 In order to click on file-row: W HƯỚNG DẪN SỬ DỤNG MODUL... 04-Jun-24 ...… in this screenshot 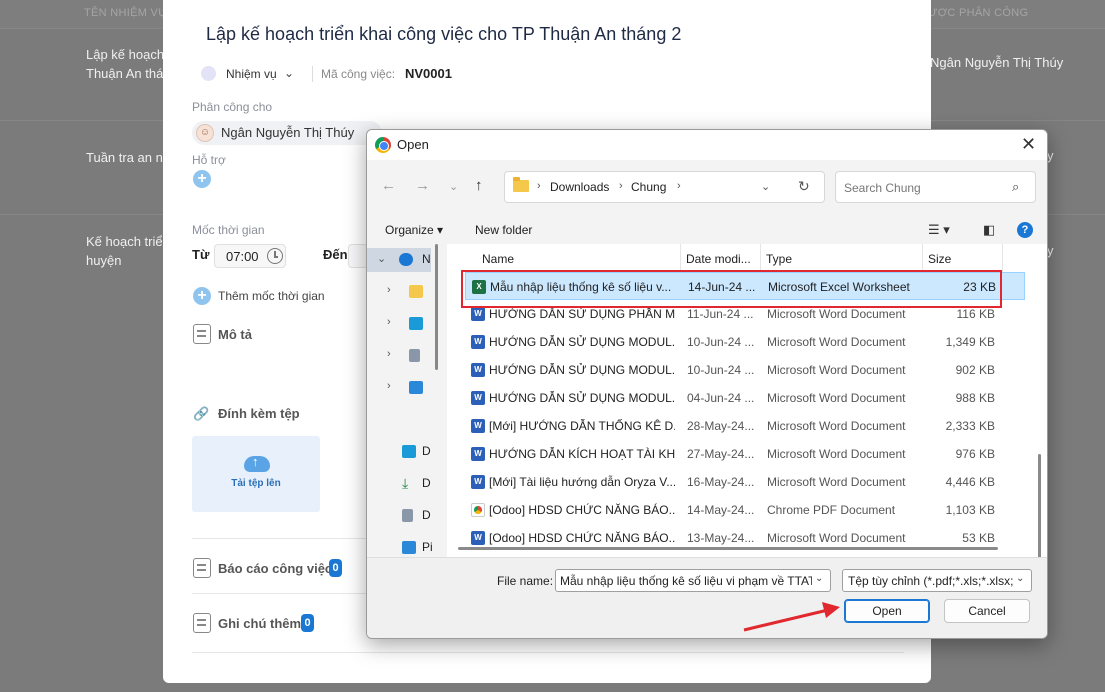, I will do `click(745, 398)`.